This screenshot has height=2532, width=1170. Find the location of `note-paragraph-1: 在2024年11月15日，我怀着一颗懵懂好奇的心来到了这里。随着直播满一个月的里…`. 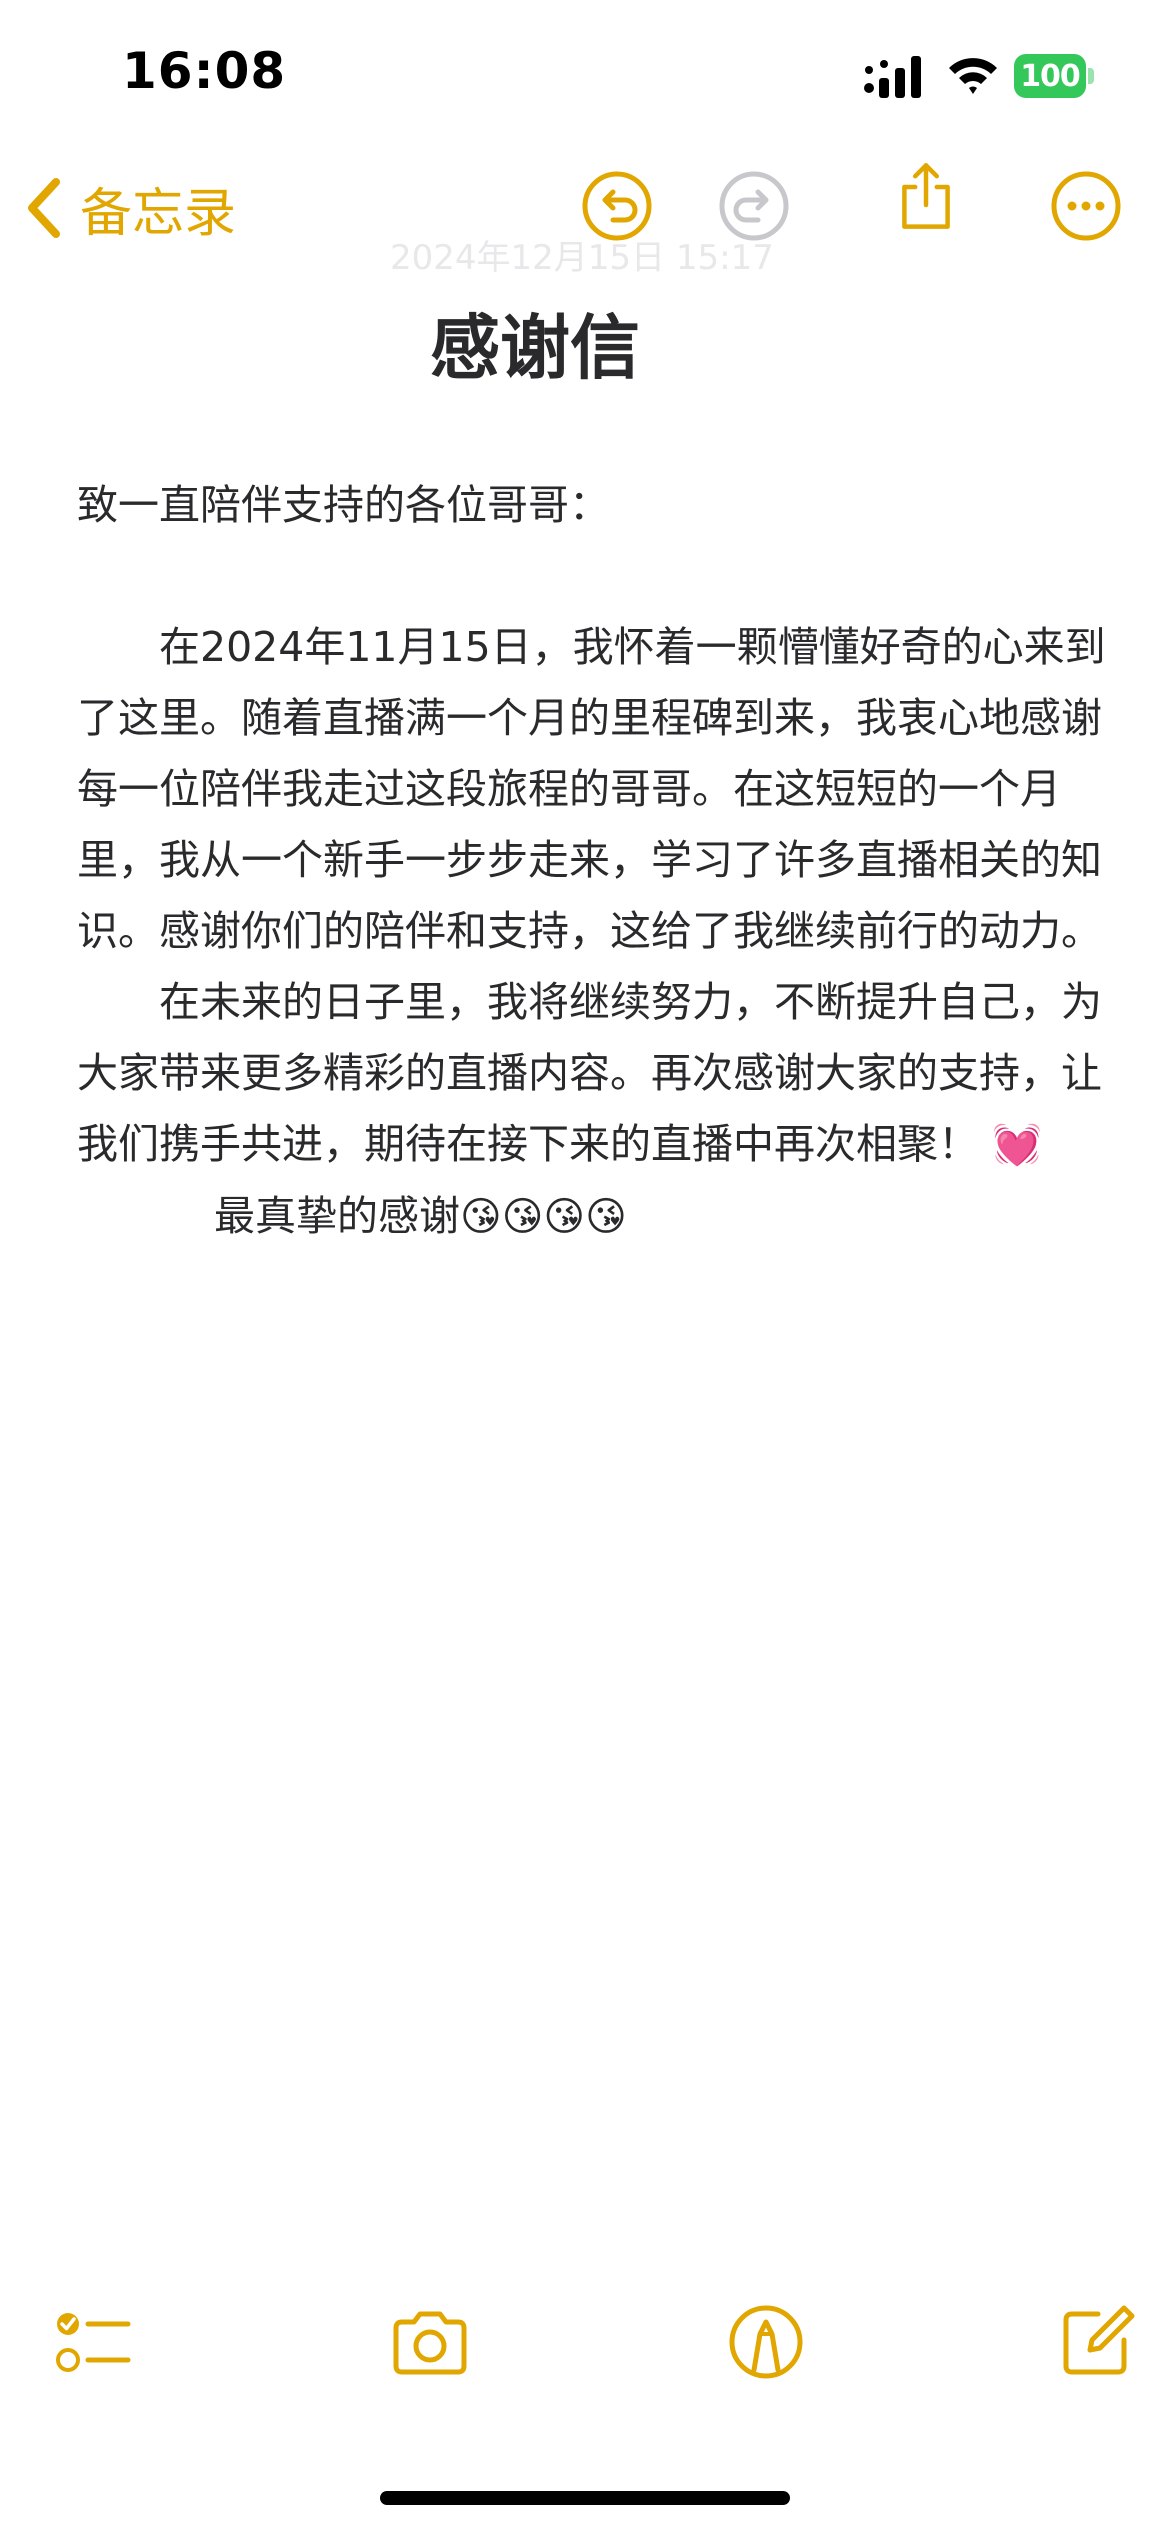

note-paragraph-1: 在2024年11月15日，我怀着一颗懵懂好奇的心来到了这里。随着直播满一个月的里… is located at coordinates (591, 789).